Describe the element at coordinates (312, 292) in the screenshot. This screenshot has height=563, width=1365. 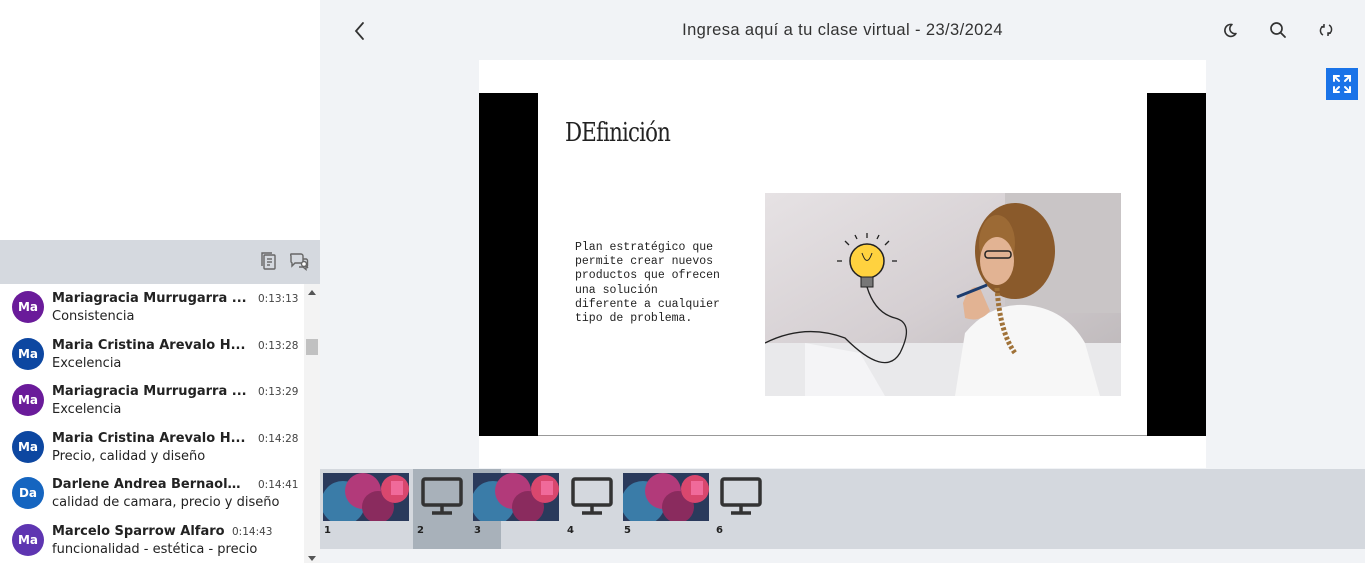
I see `scroll-up-arrow` at that location.